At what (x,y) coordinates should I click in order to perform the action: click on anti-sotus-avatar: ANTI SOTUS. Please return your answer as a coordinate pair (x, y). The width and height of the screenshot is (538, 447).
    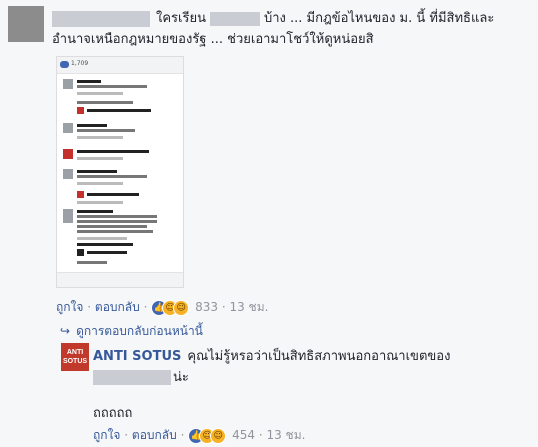
    Looking at the image, I should click on (75, 357).